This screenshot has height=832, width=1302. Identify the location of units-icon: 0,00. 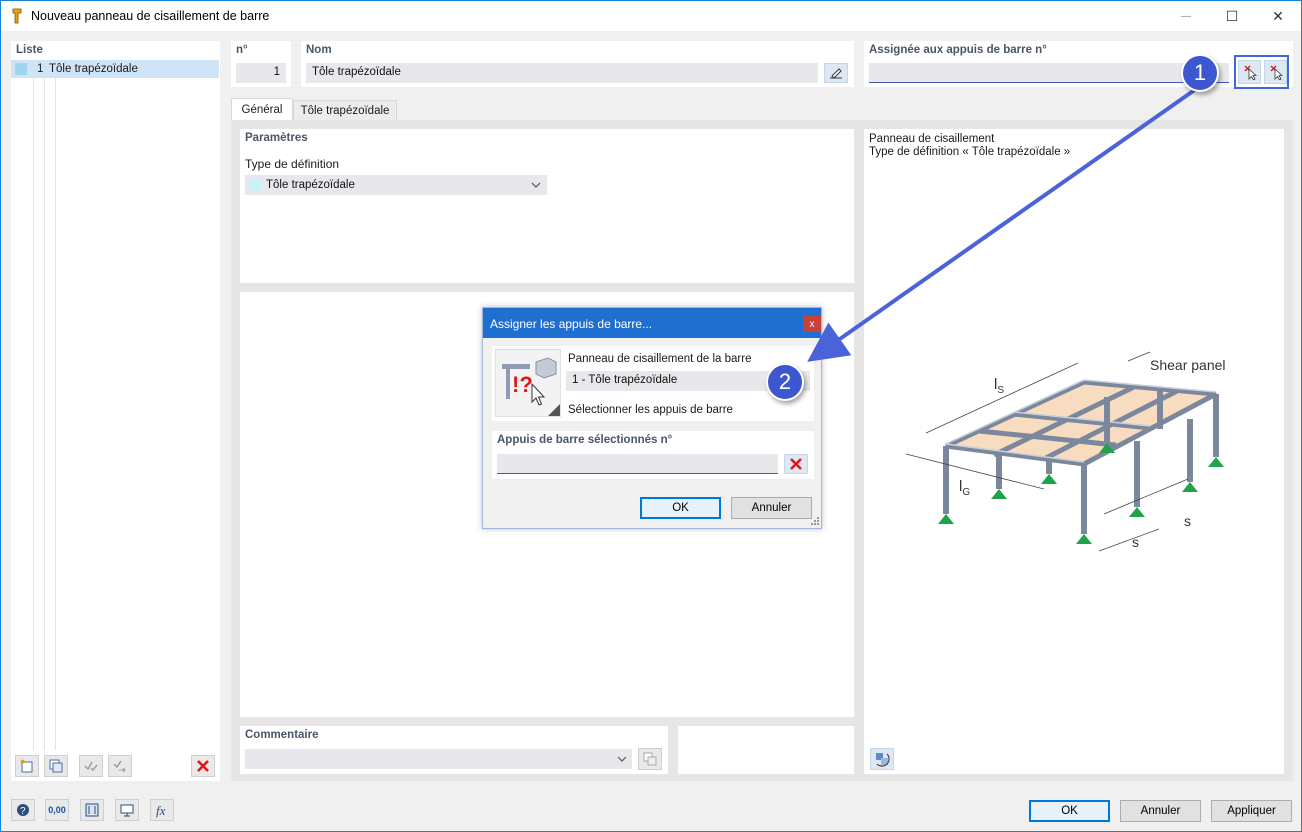
(57, 810).